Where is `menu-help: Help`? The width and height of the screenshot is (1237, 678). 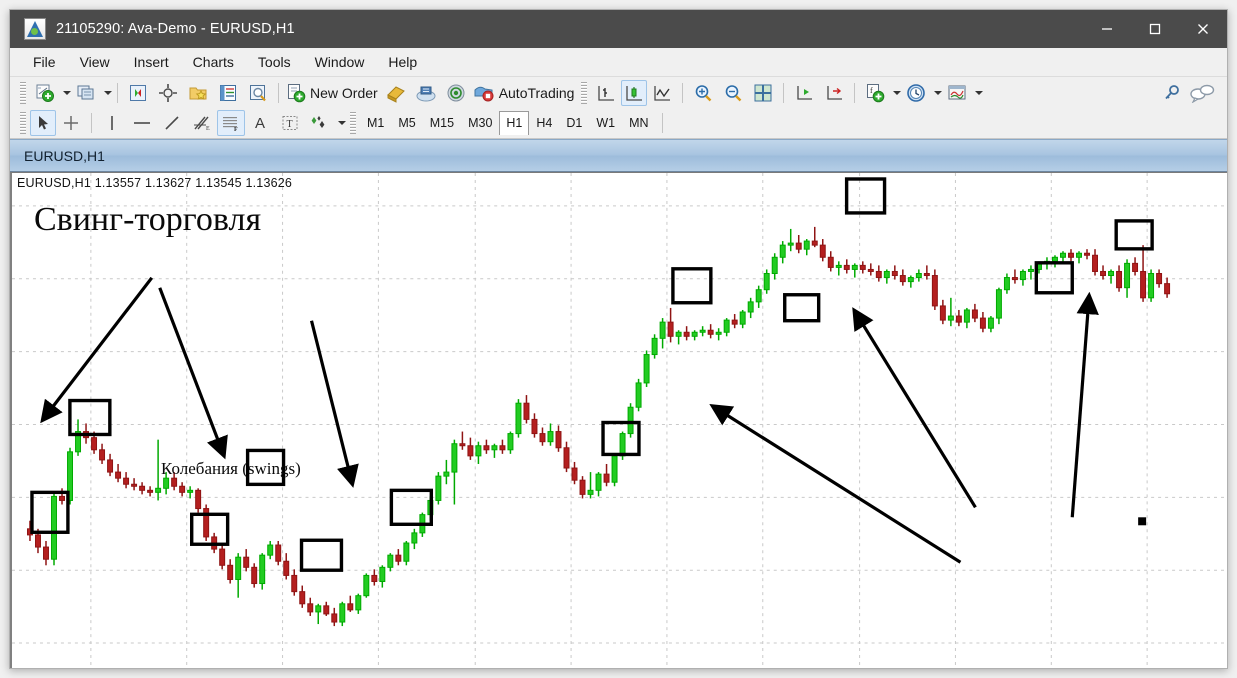 menu-help: Help is located at coordinates (402, 62).